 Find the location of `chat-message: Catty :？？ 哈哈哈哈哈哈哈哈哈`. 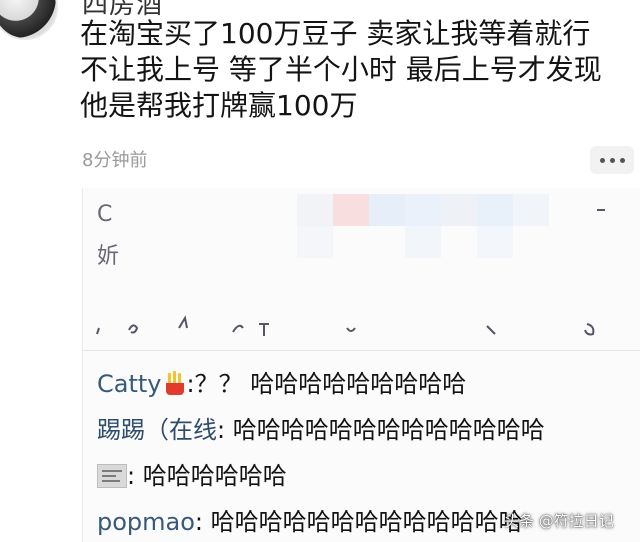

chat-message: Catty :？？ 哈哈哈哈哈哈哈哈哈 is located at coordinates (281, 384).